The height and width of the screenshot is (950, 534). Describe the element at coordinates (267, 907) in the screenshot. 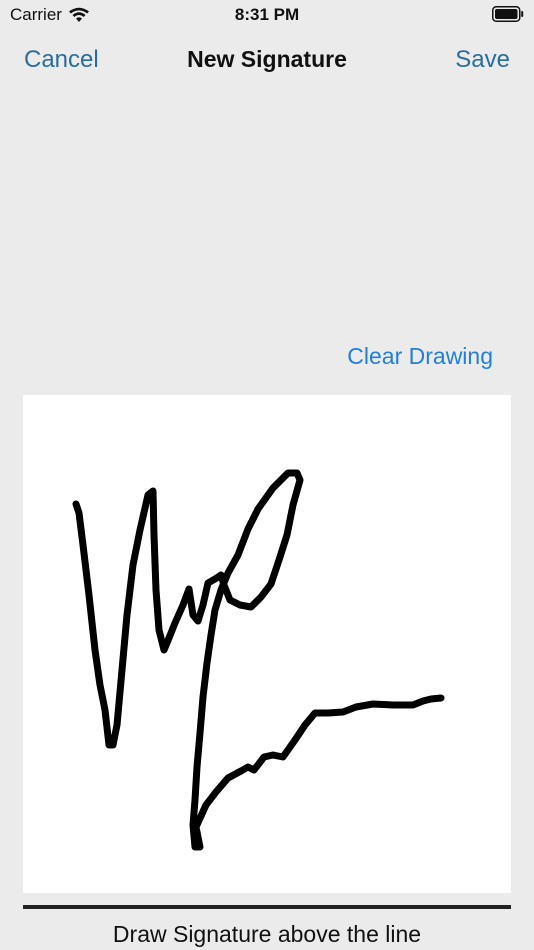

I see `signature-baseline` at that location.